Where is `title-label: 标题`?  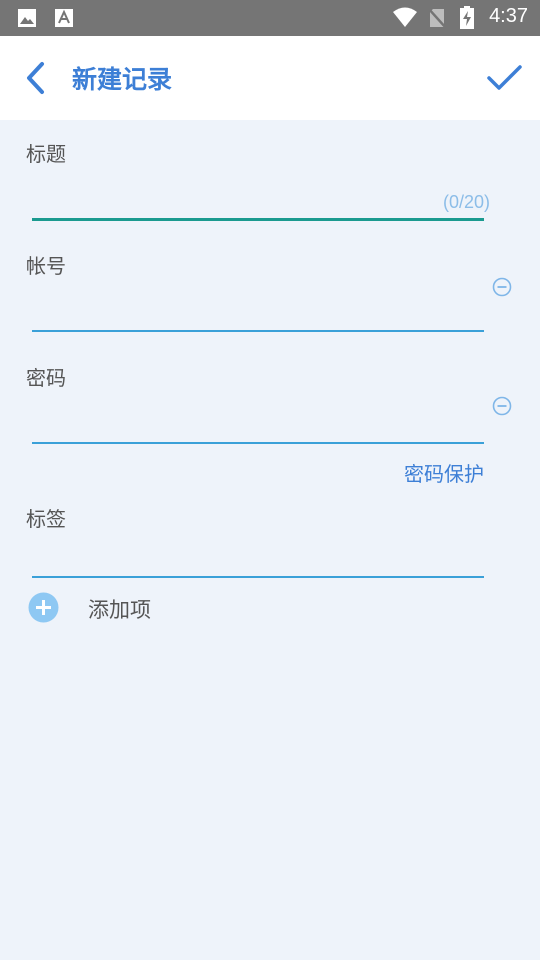
title-label: 标题 is located at coordinates (46, 154).